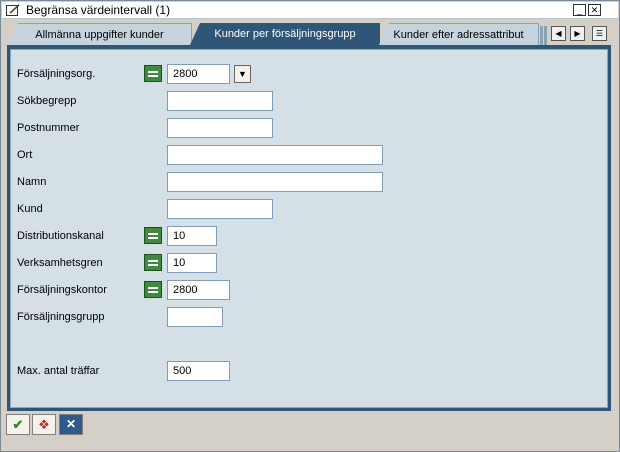 The width and height of the screenshot is (620, 452). I want to click on window-title: Begränsa värdeintervall (1), so click(98, 10).